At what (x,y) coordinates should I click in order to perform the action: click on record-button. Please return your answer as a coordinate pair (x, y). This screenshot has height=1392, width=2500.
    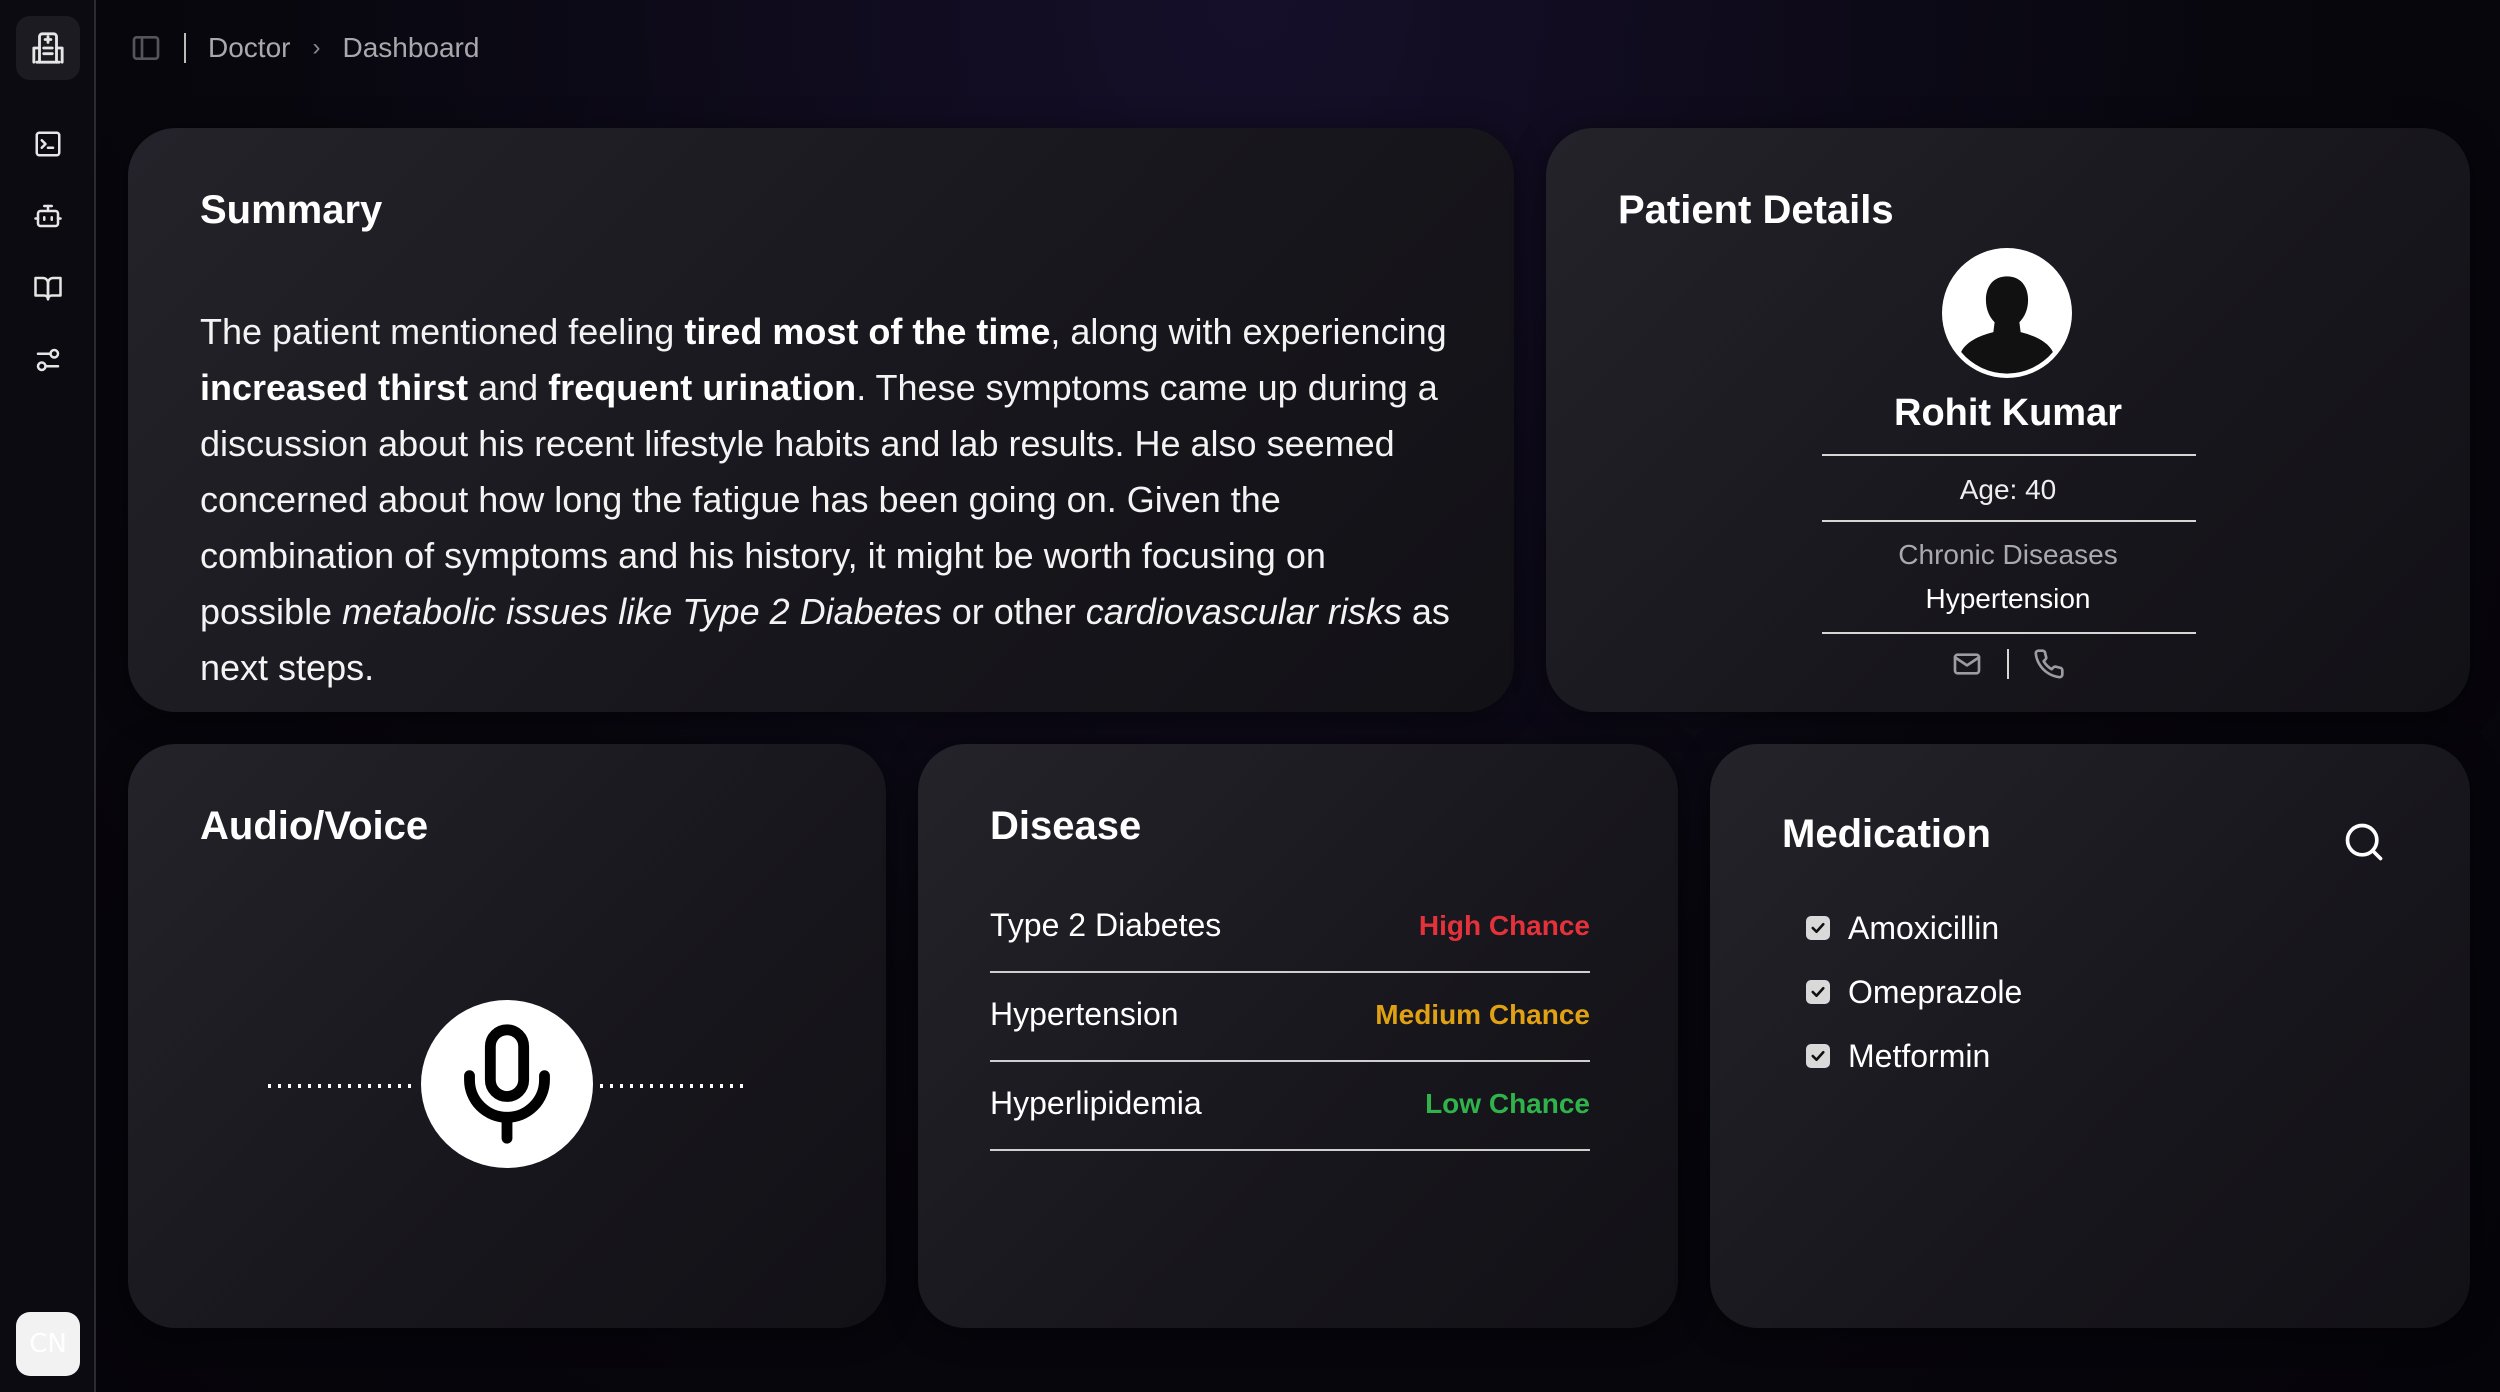
    Looking at the image, I should click on (507, 1084).